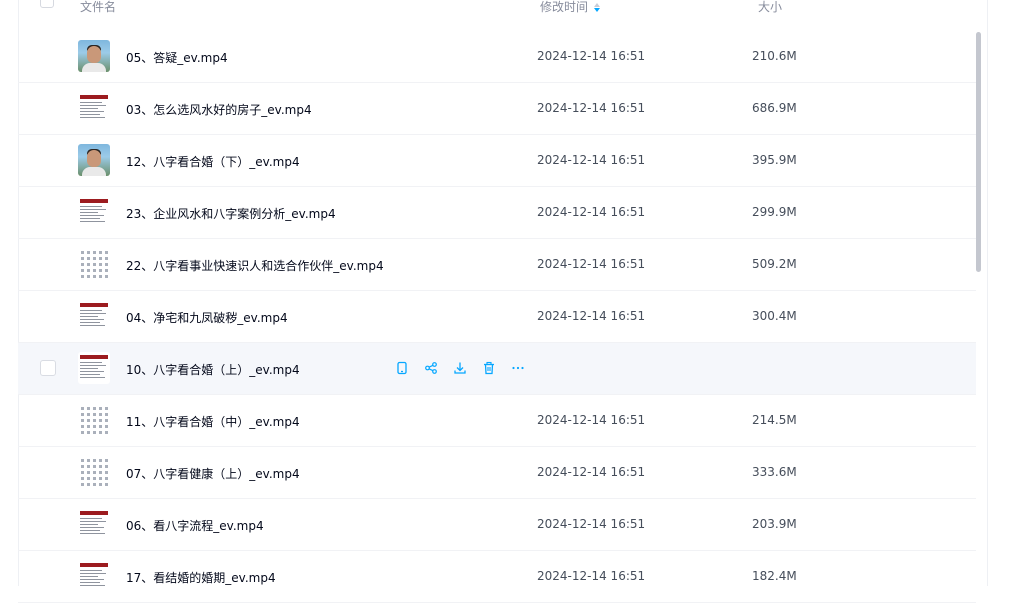 This screenshot has width=1024, height=603. Describe the element at coordinates (774, 316) in the screenshot. I see `file-size: 300.4M` at that location.